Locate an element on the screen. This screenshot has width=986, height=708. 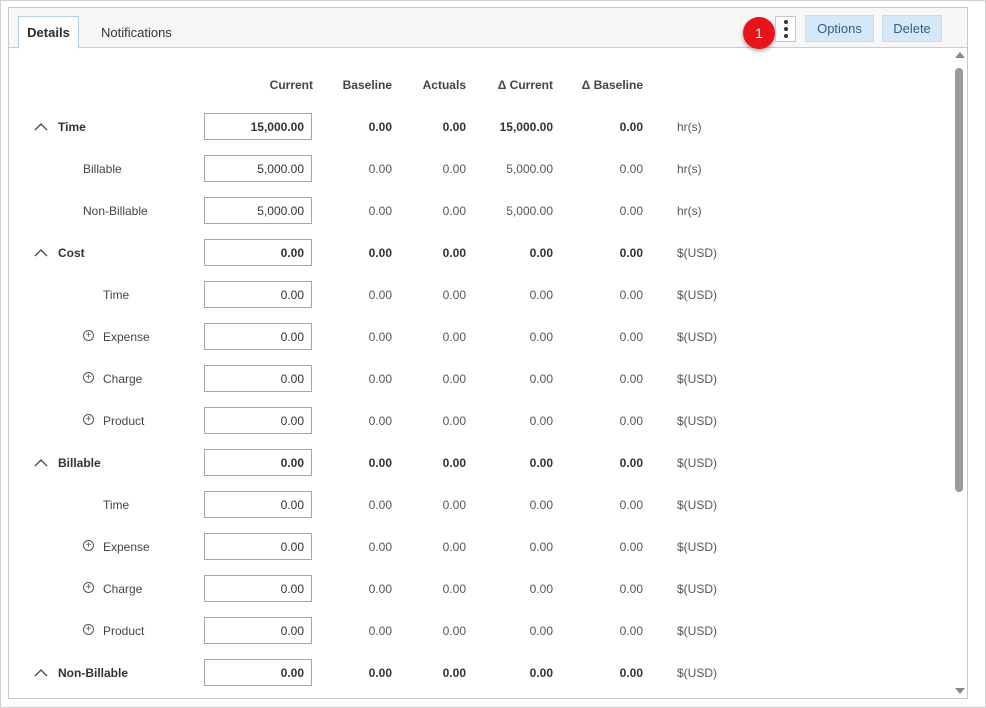
row-label: Cost is located at coordinates (71, 253).